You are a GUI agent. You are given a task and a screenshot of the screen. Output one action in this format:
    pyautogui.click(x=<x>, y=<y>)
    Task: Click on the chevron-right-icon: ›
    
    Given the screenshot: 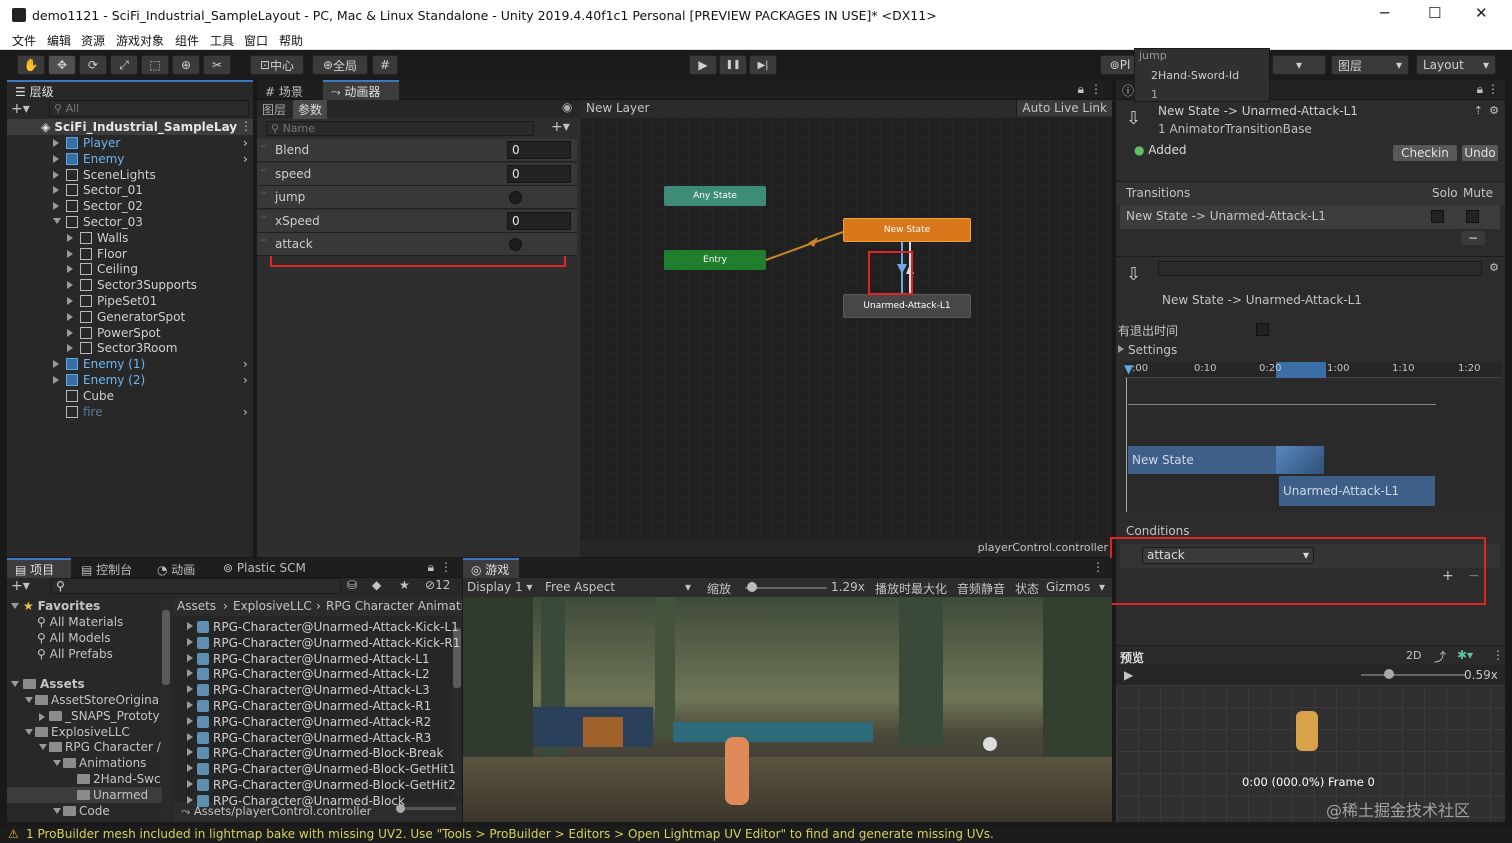 What is the action you would take?
    pyautogui.click(x=245, y=159)
    